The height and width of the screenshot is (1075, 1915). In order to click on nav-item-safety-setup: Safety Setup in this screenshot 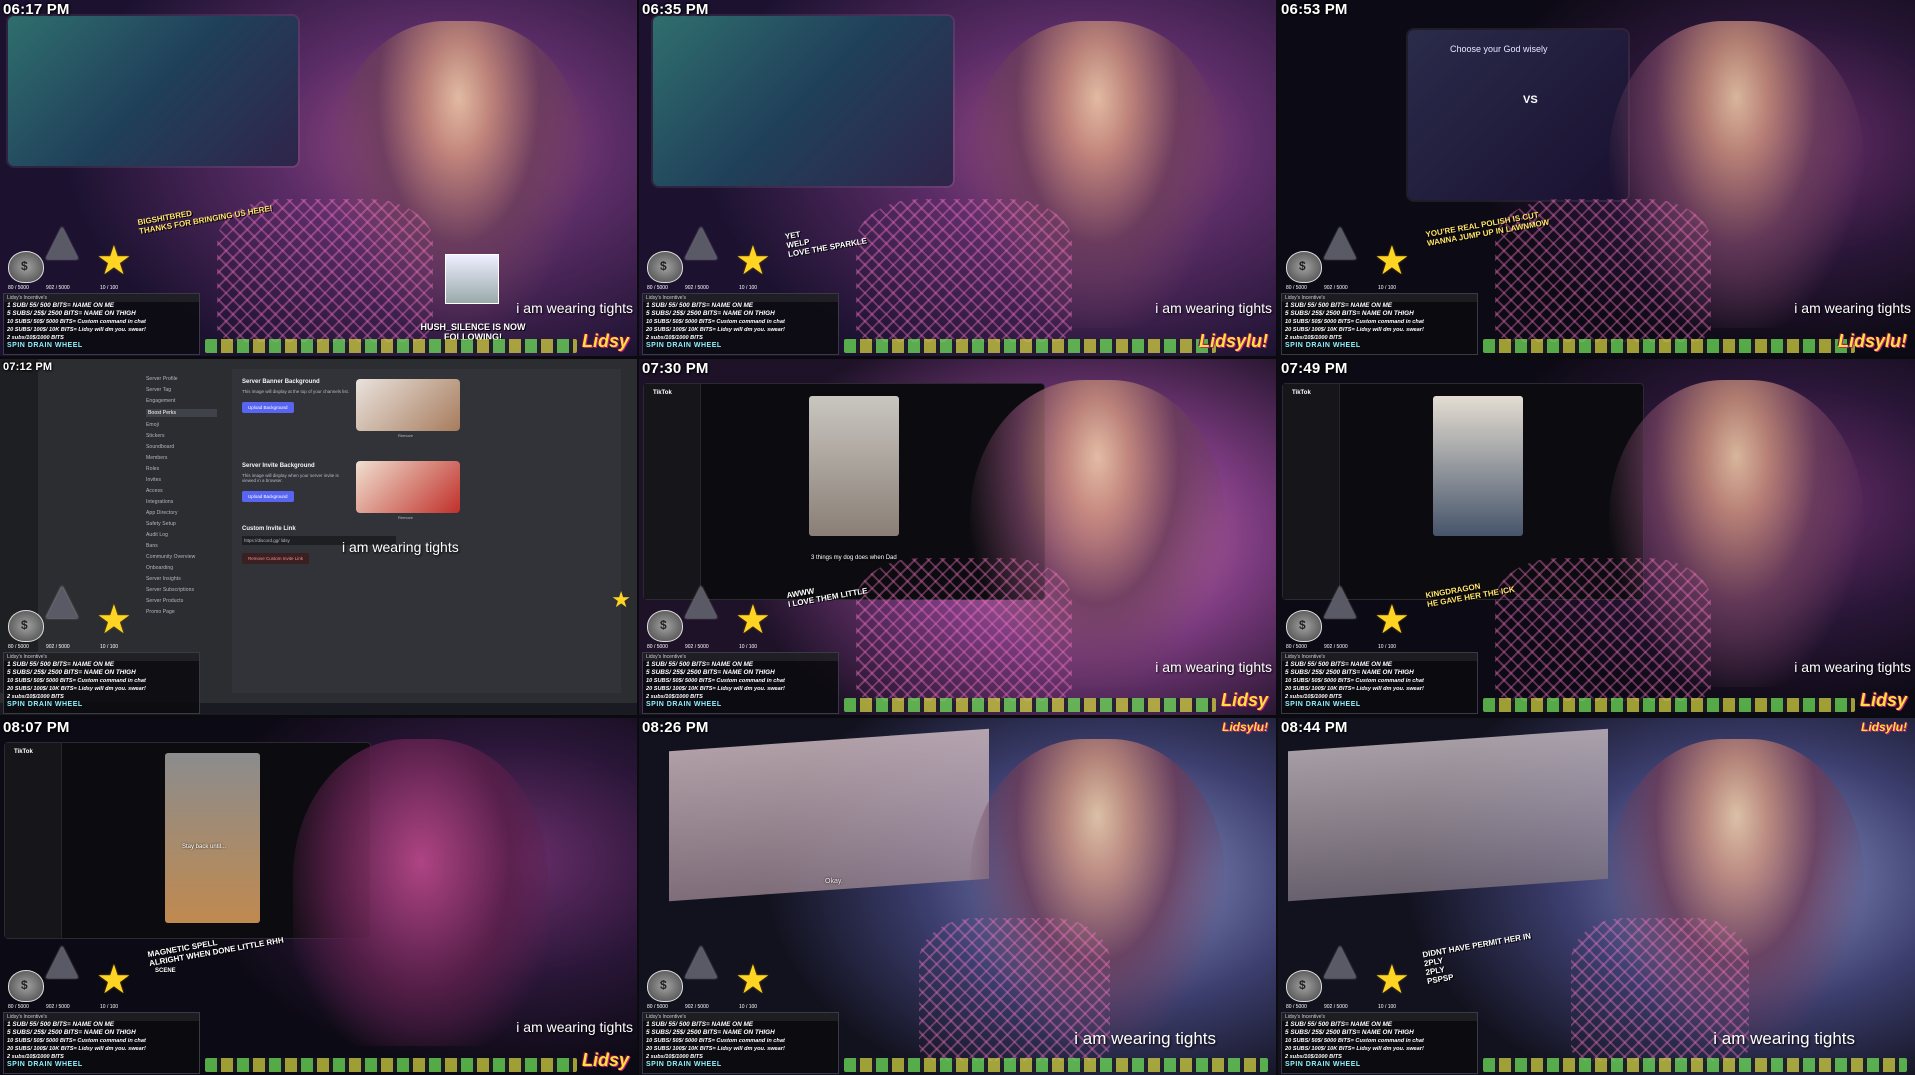, I will do `click(185, 524)`.